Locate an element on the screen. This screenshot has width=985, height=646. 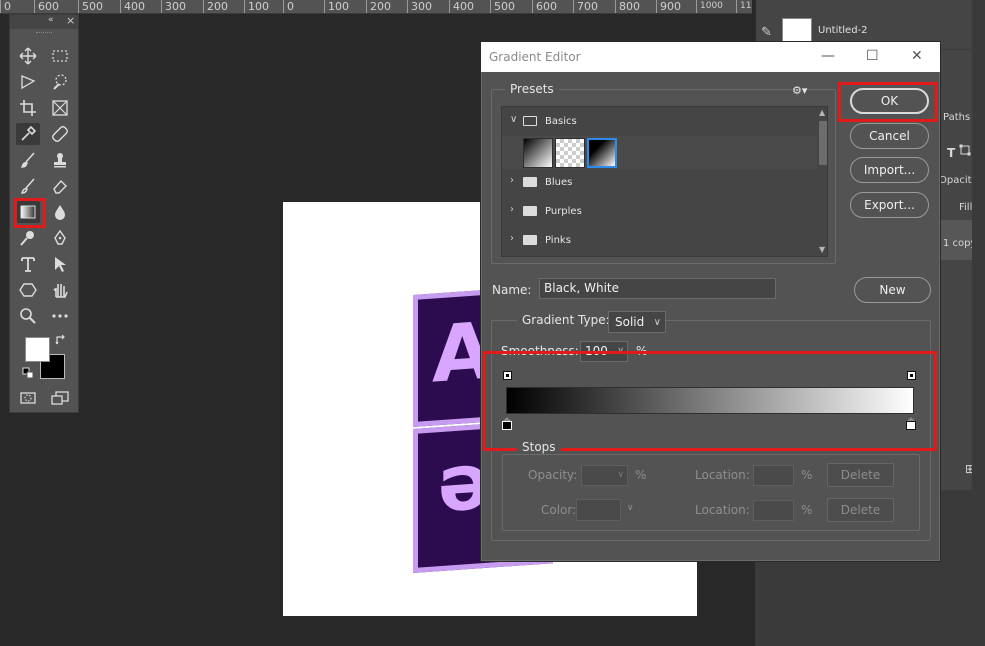
tools-panel-header: « × is located at coordinates (44, 21).